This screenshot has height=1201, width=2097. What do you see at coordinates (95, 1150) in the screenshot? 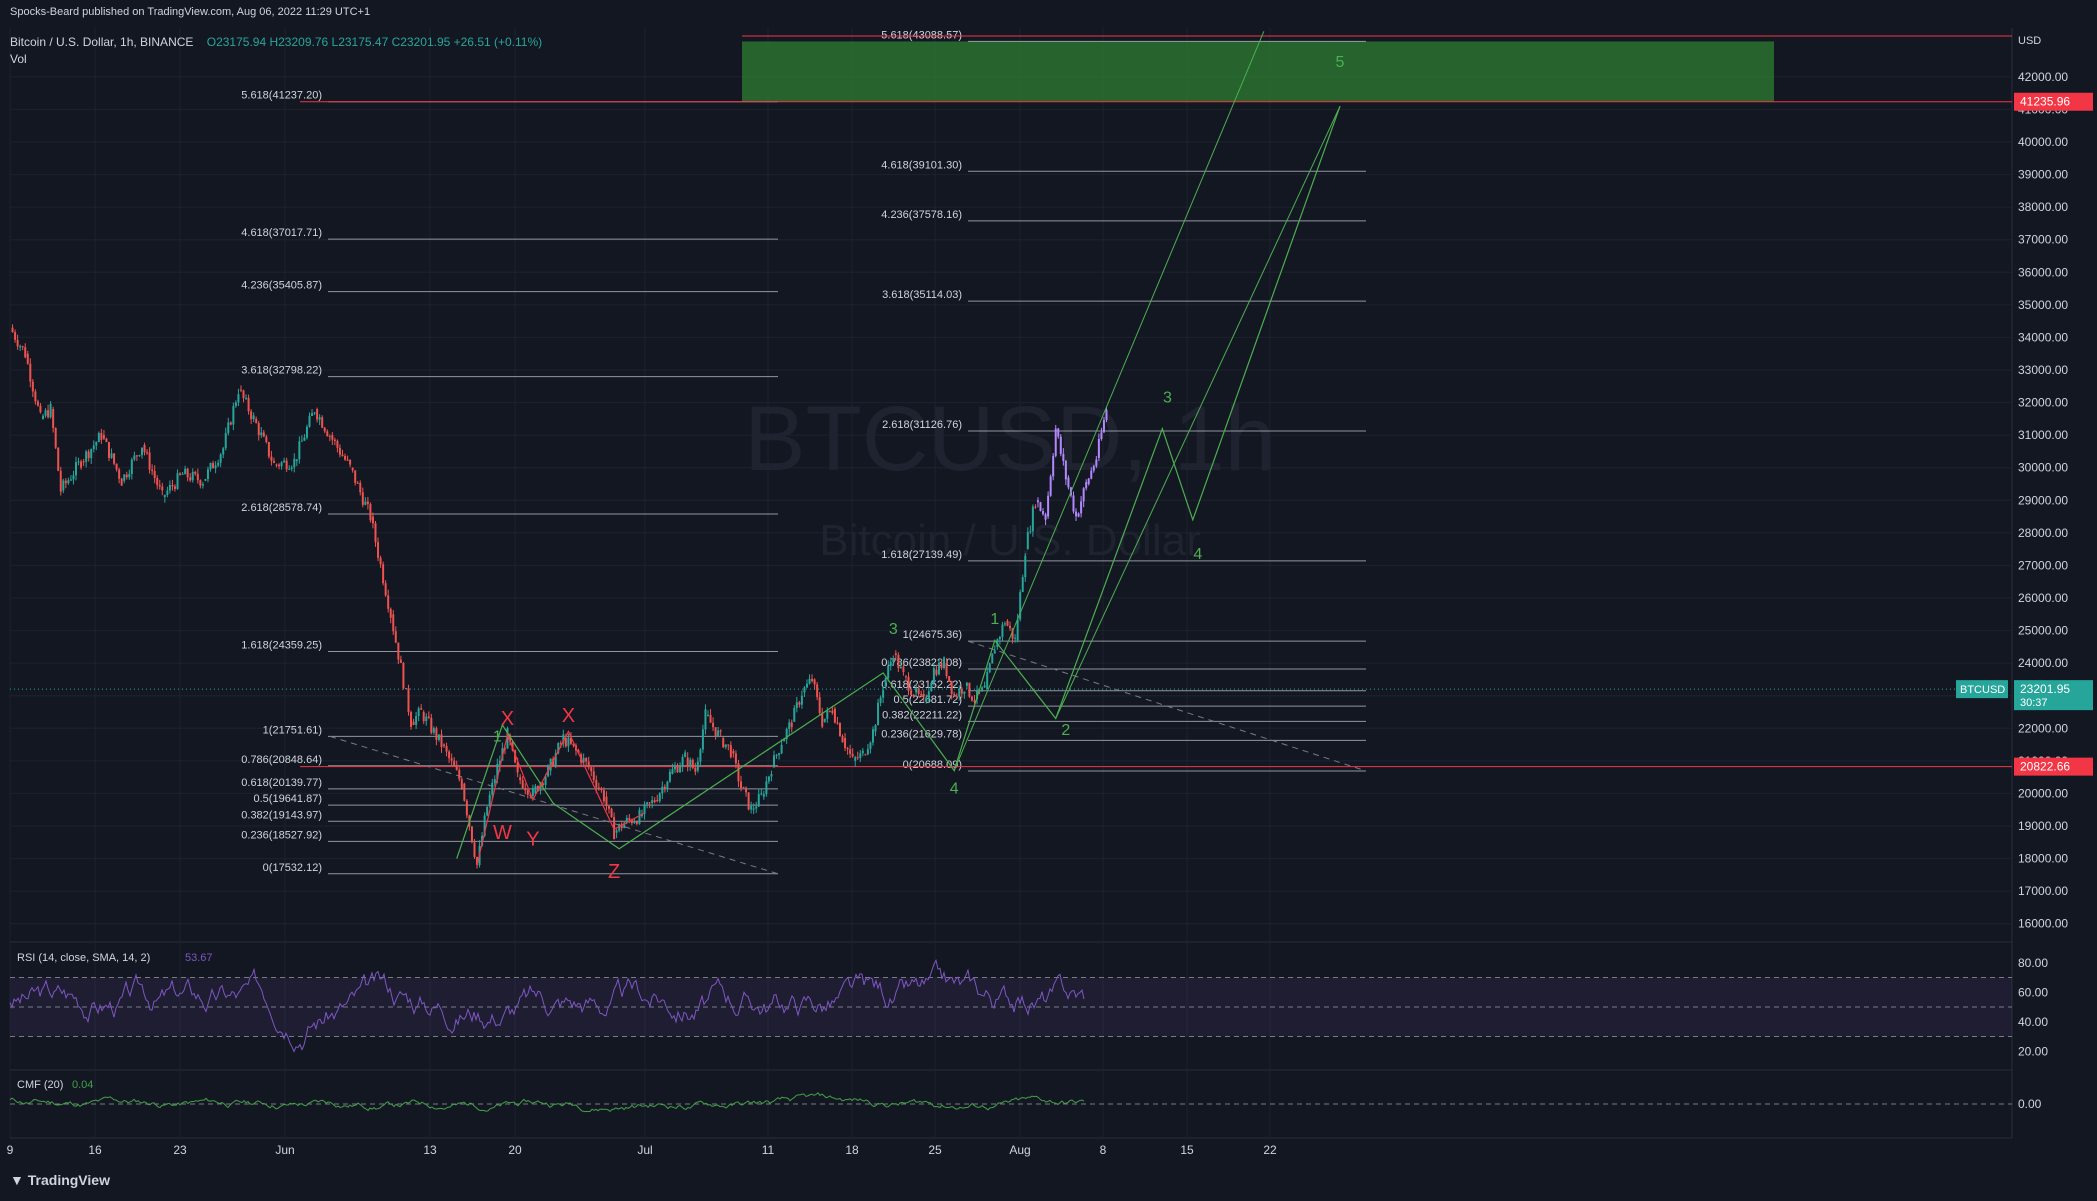
I see `time-tick-label: 16` at bounding box center [95, 1150].